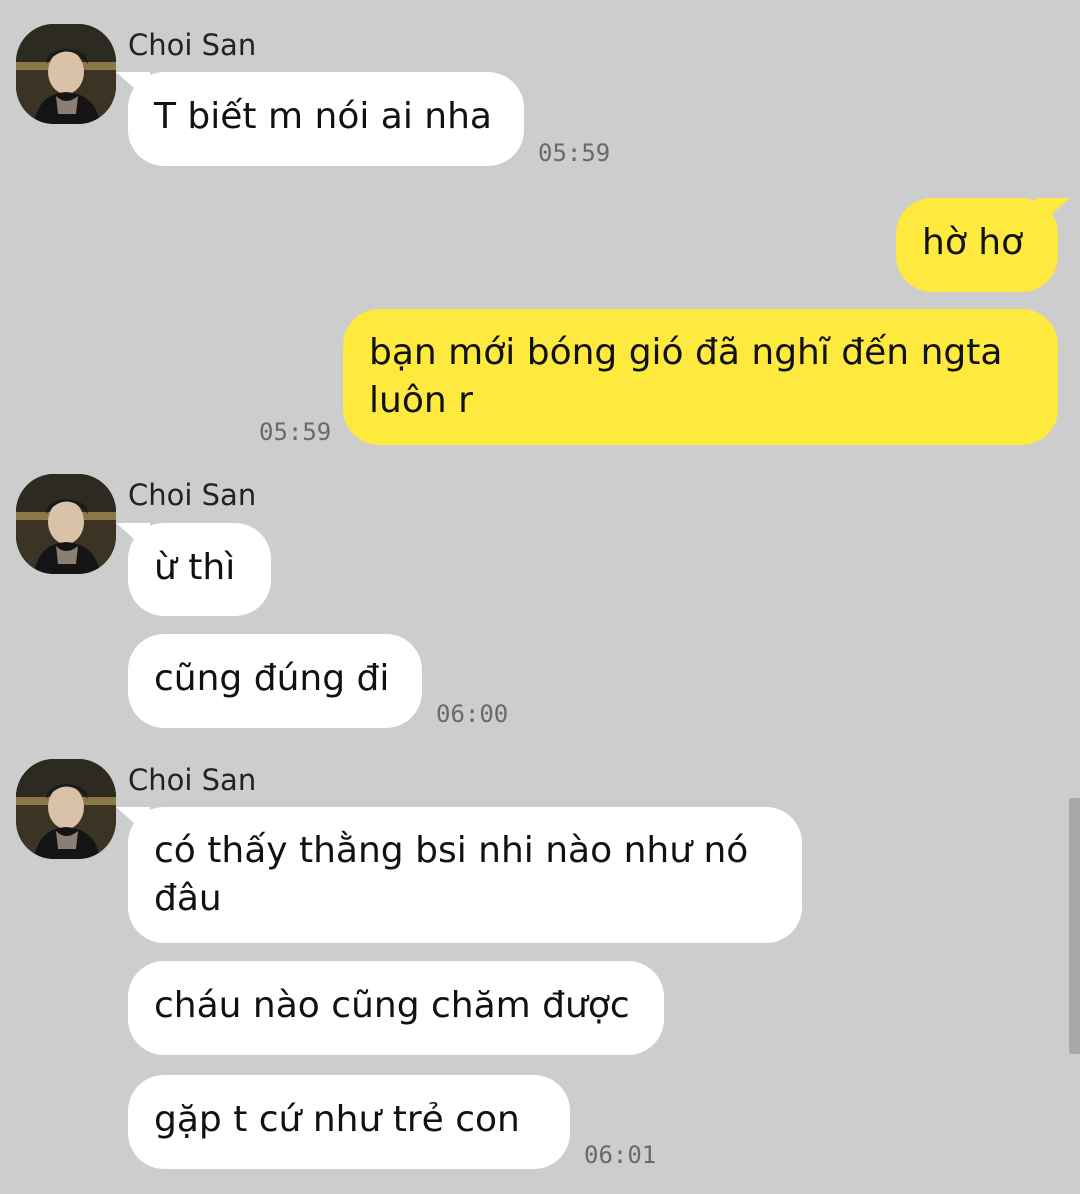  Describe the element at coordinates (199, 569) in the screenshot. I see `incoming-message-bubble: ừ thì` at that location.